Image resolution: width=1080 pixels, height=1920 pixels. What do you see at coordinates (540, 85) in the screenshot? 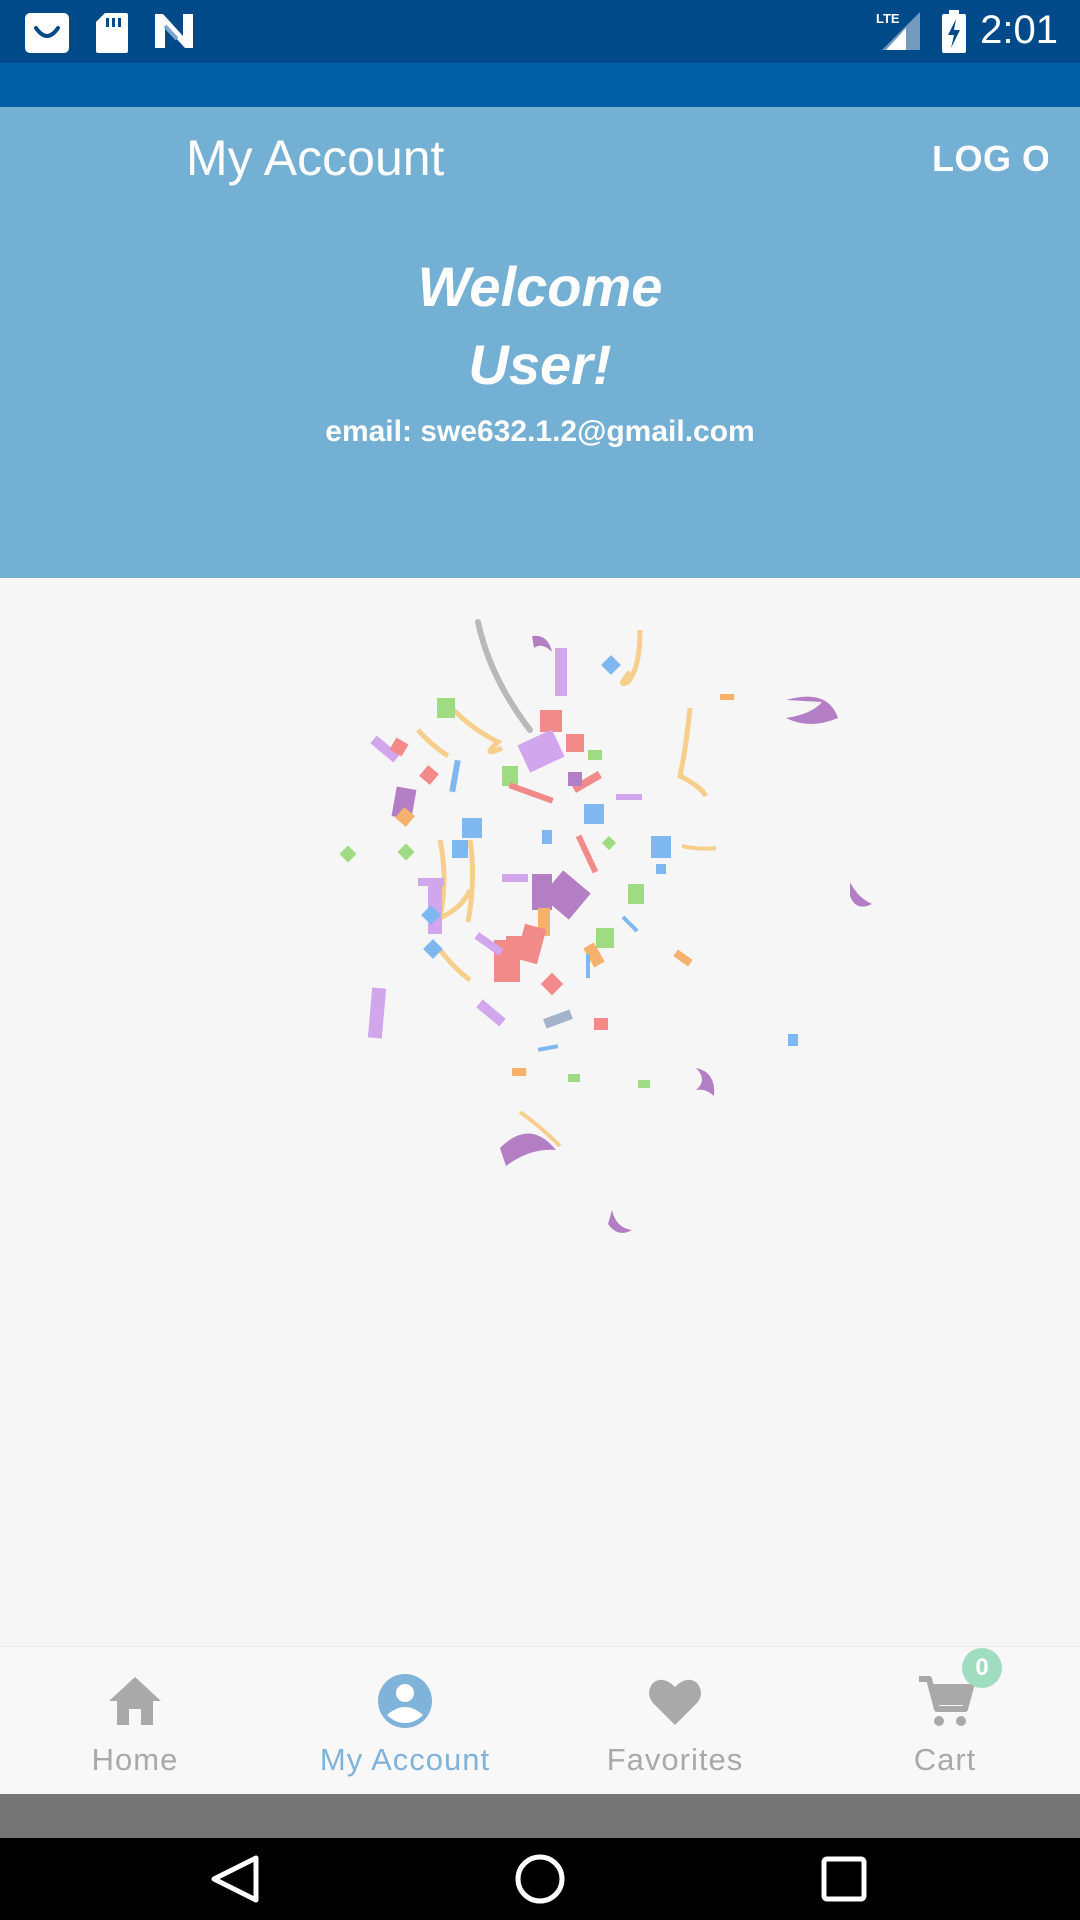
I see `accent-band` at bounding box center [540, 85].